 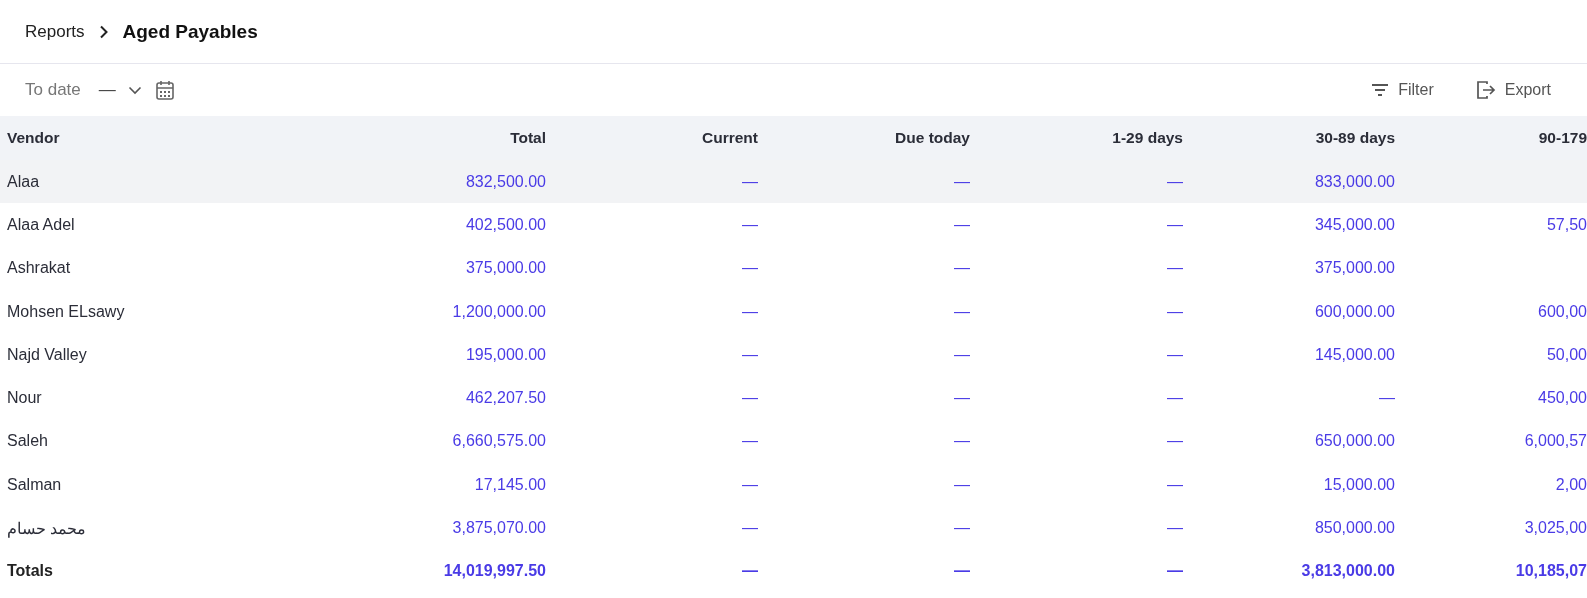 I want to click on column-header: Due today, so click(x=932, y=138).